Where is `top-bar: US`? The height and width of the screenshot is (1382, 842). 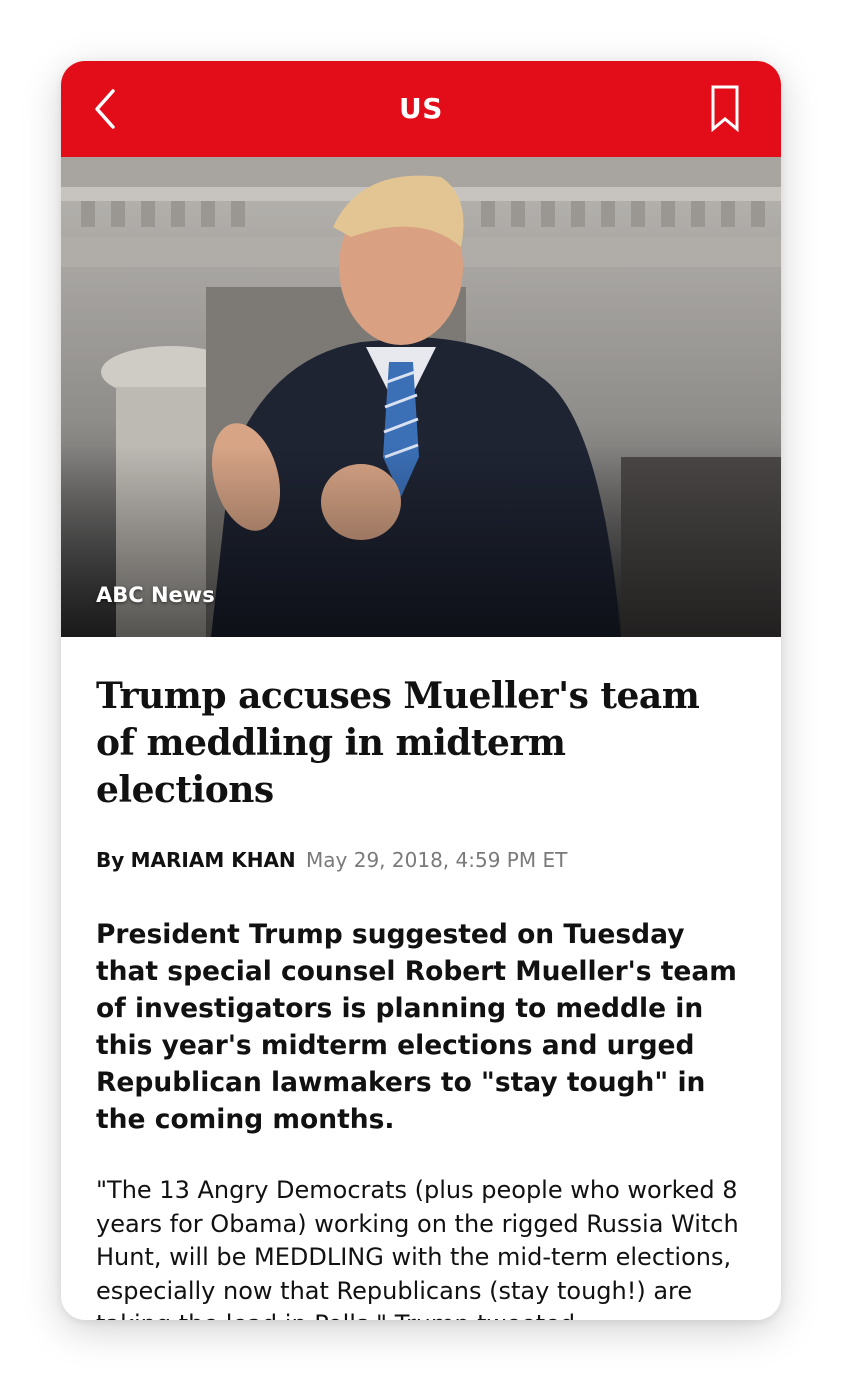
top-bar: US is located at coordinates (421, 109).